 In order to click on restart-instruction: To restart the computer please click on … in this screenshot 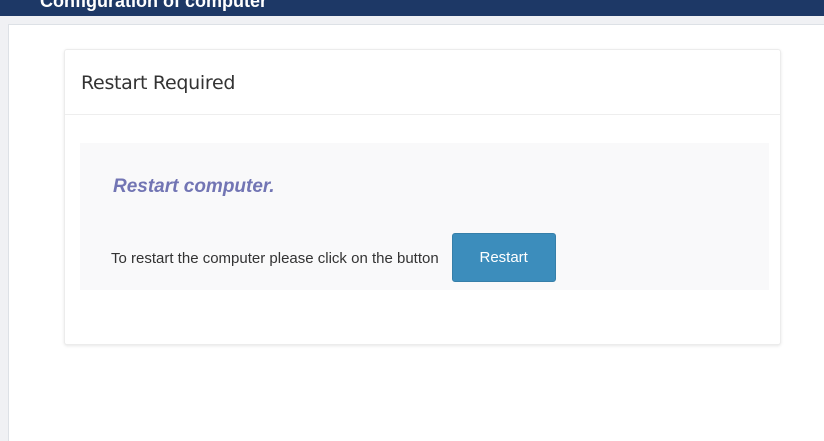, I will do `click(275, 258)`.